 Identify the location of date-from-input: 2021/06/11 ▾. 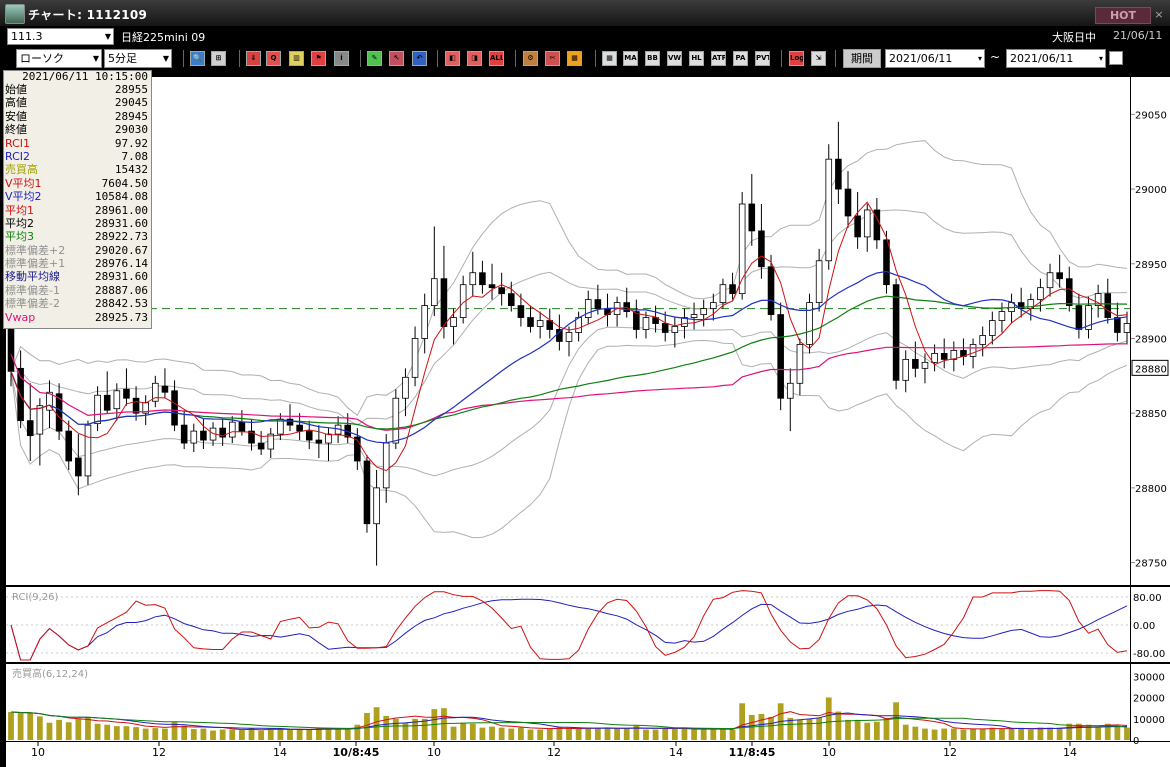
(935, 58).